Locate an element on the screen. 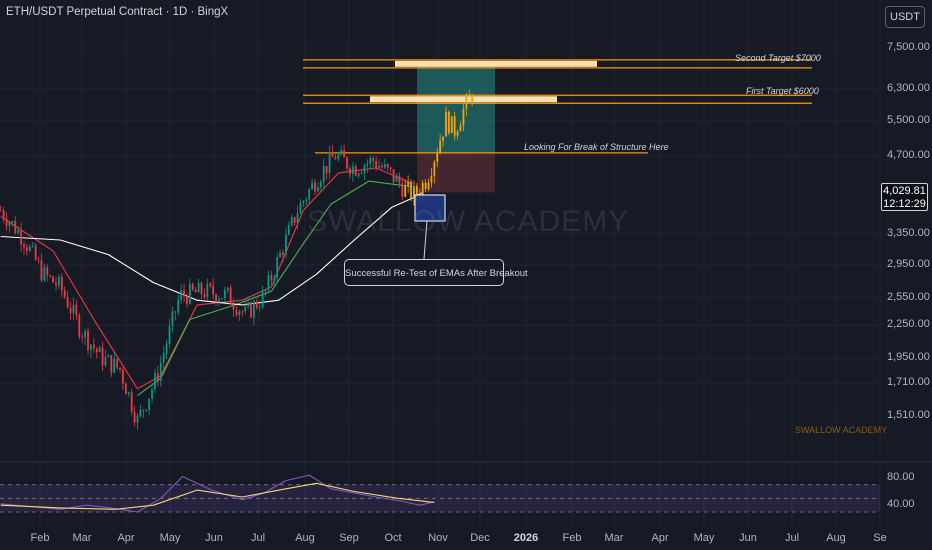  break-of-structure-label: Looking For Break of Structure Here is located at coordinates (596, 147).